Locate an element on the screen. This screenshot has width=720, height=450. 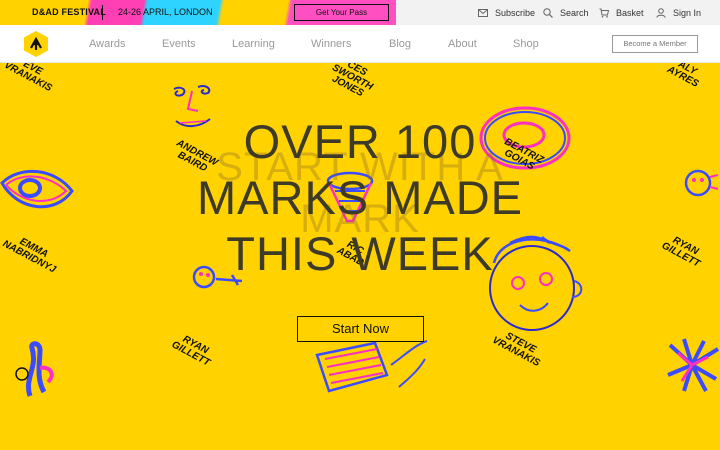
hero-headline-line1: OVER 100 is located at coordinates (360, 141).